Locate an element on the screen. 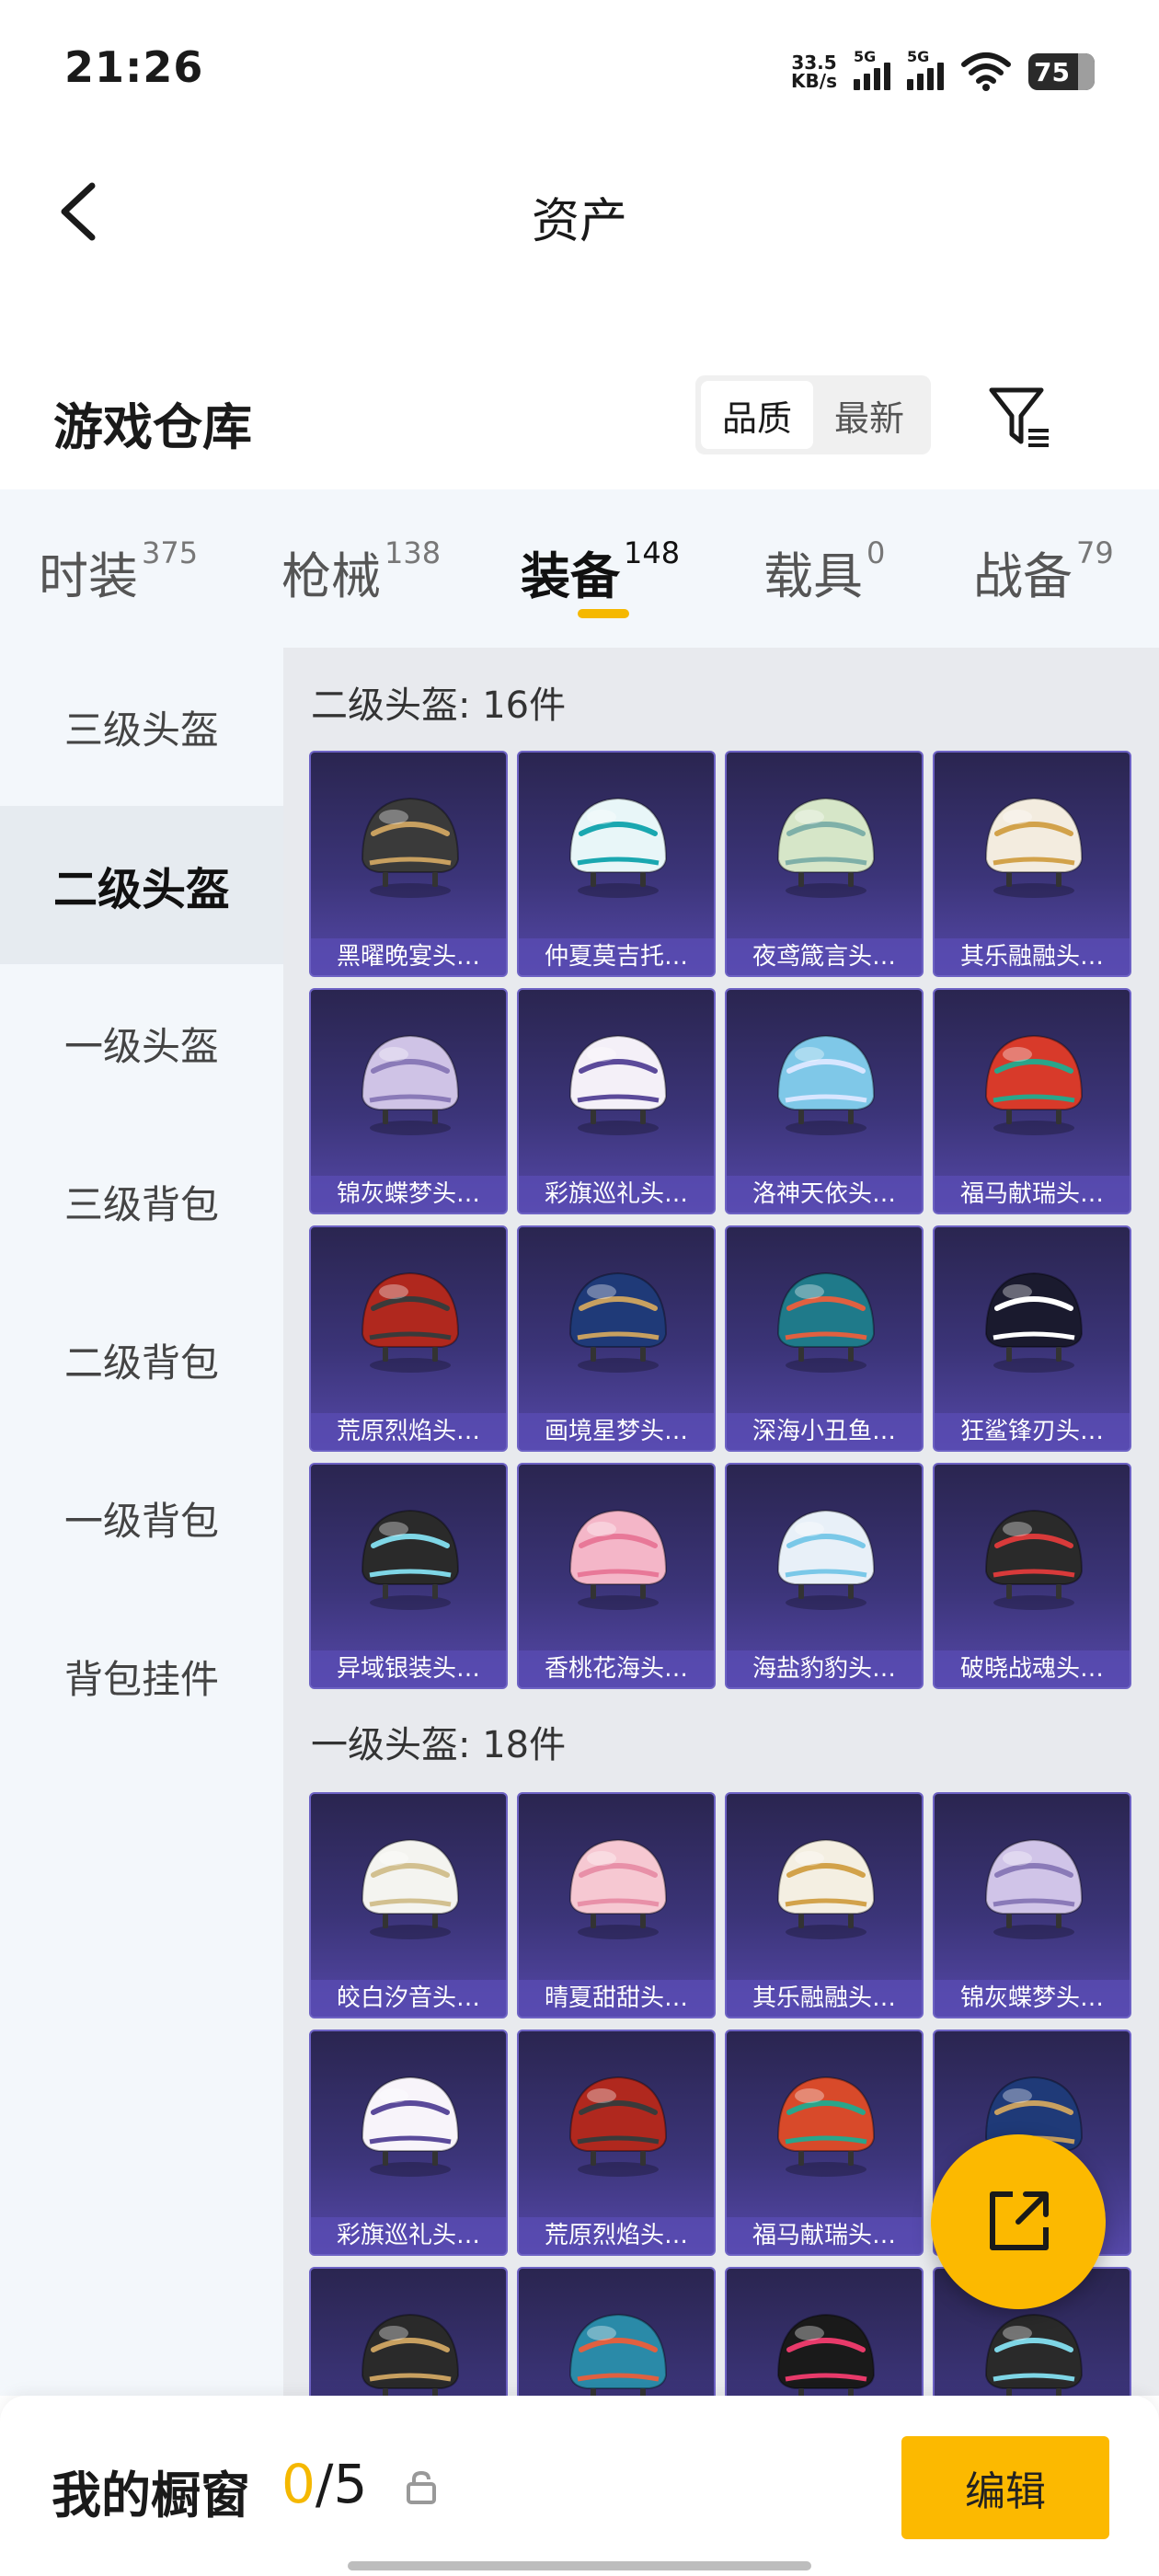 Image resolution: width=1159 pixels, height=2576 pixels. status-icons: 33.5 KB/s 5G 5G 75 is located at coordinates (943, 72).